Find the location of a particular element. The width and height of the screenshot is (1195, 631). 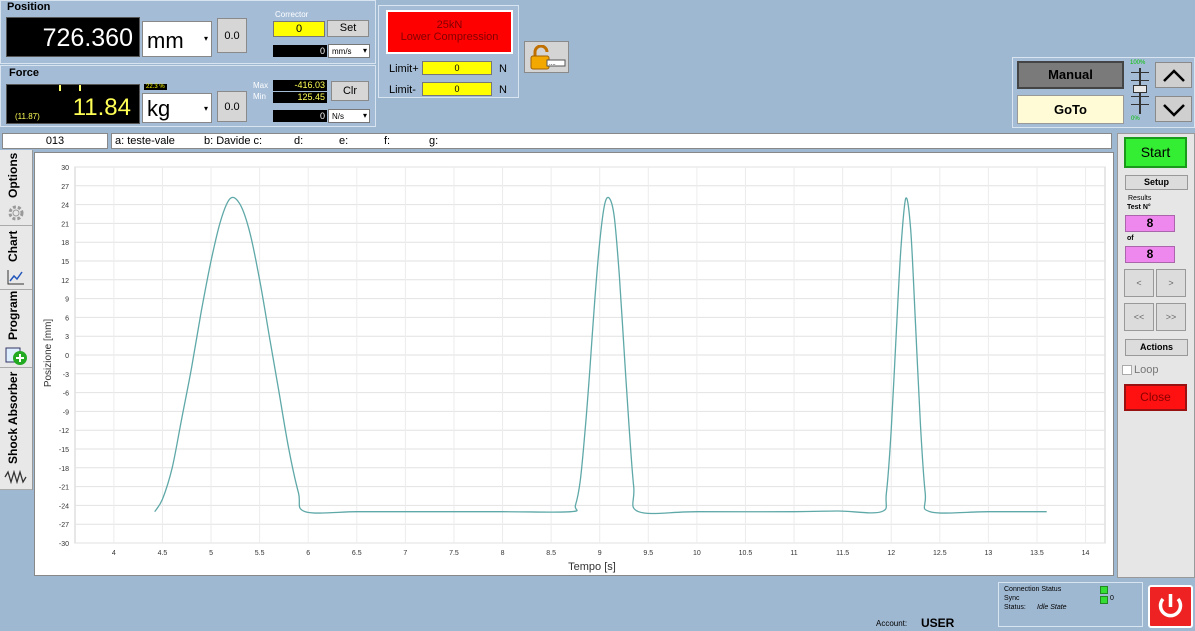

force-unit: kg is located at coordinates (159, 108).